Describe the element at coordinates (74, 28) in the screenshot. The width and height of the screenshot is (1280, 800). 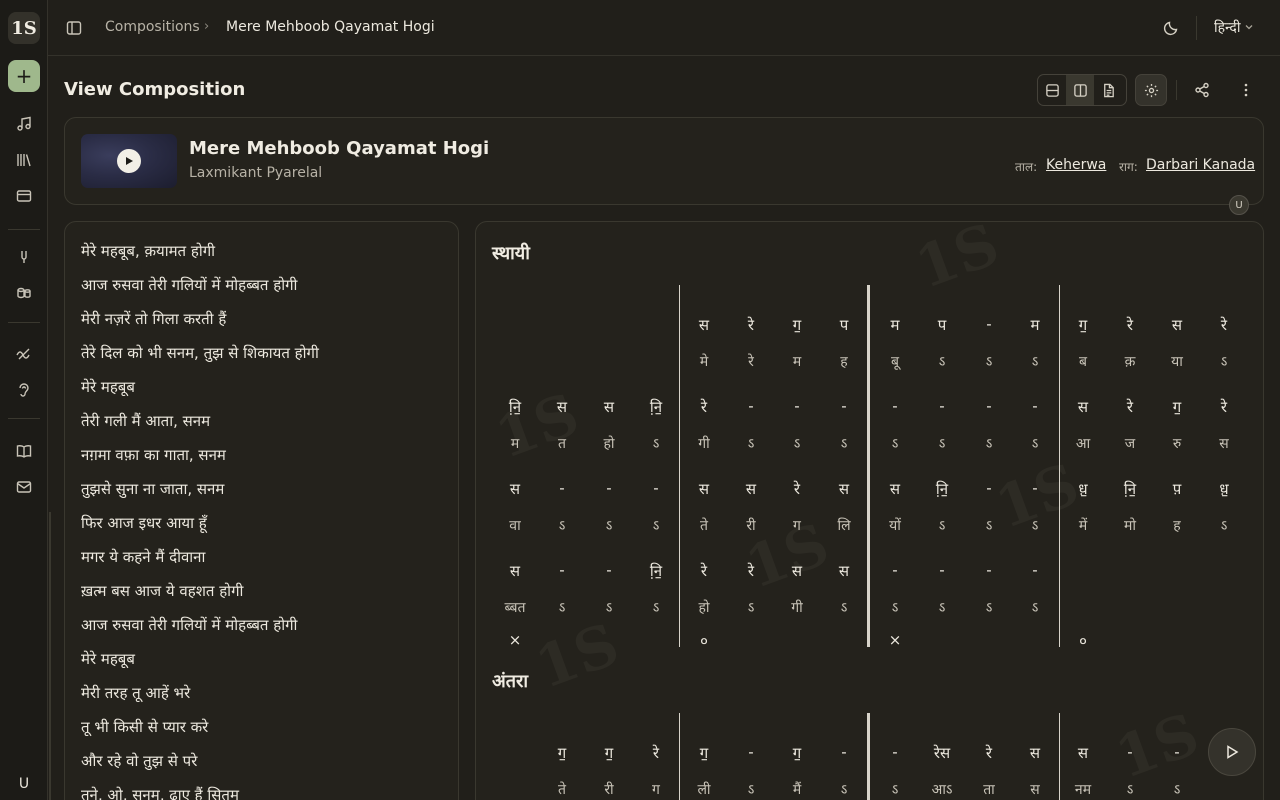
I see `sidebar-toggle-icon` at that location.